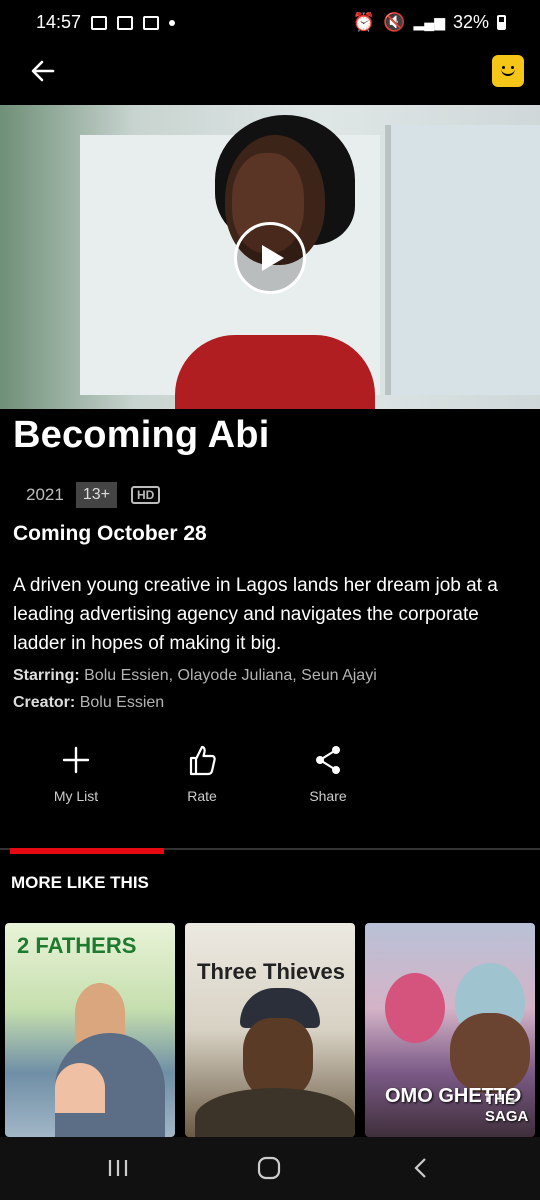 This screenshot has height=1200, width=540. What do you see at coordinates (87, 851) in the screenshot?
I see `tab-more-like-this-indicator` at bounding box center [87, 851].